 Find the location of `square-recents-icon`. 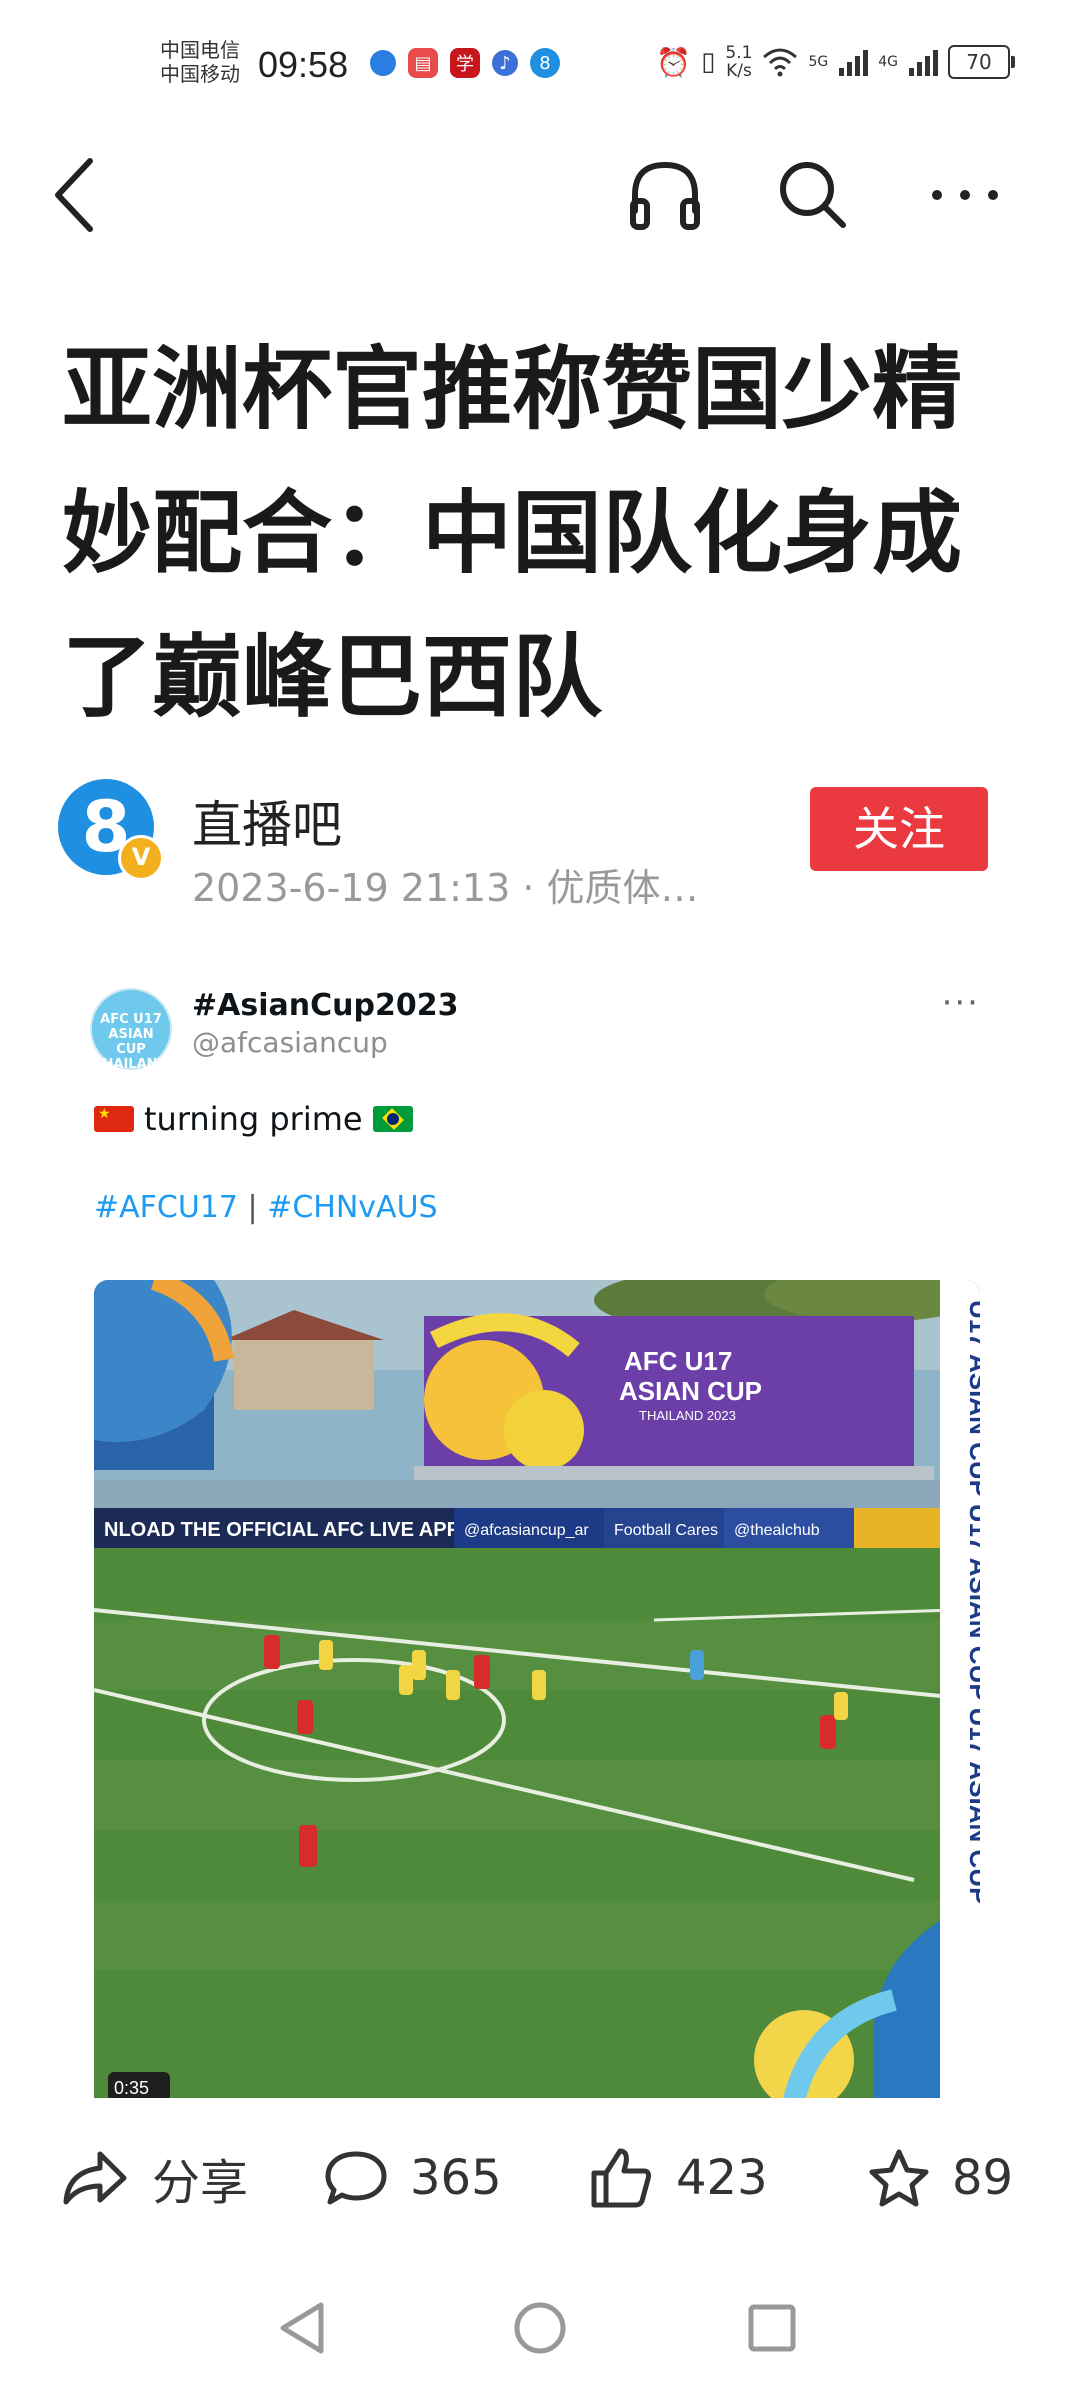

square-recents-icon is located at coordinates (772, 2328).